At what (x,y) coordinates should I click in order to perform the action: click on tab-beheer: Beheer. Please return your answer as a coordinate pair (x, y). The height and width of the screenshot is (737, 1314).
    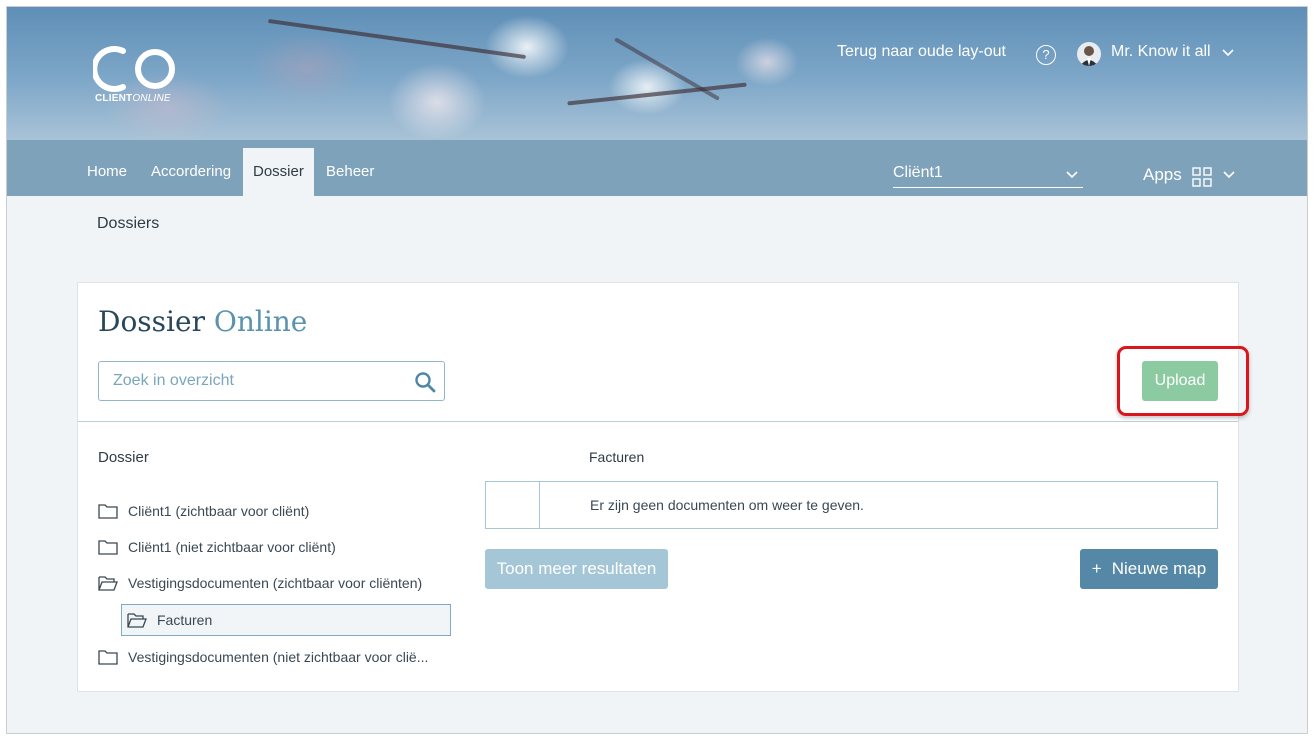
    Looking at the image, I should click on (350, 172).